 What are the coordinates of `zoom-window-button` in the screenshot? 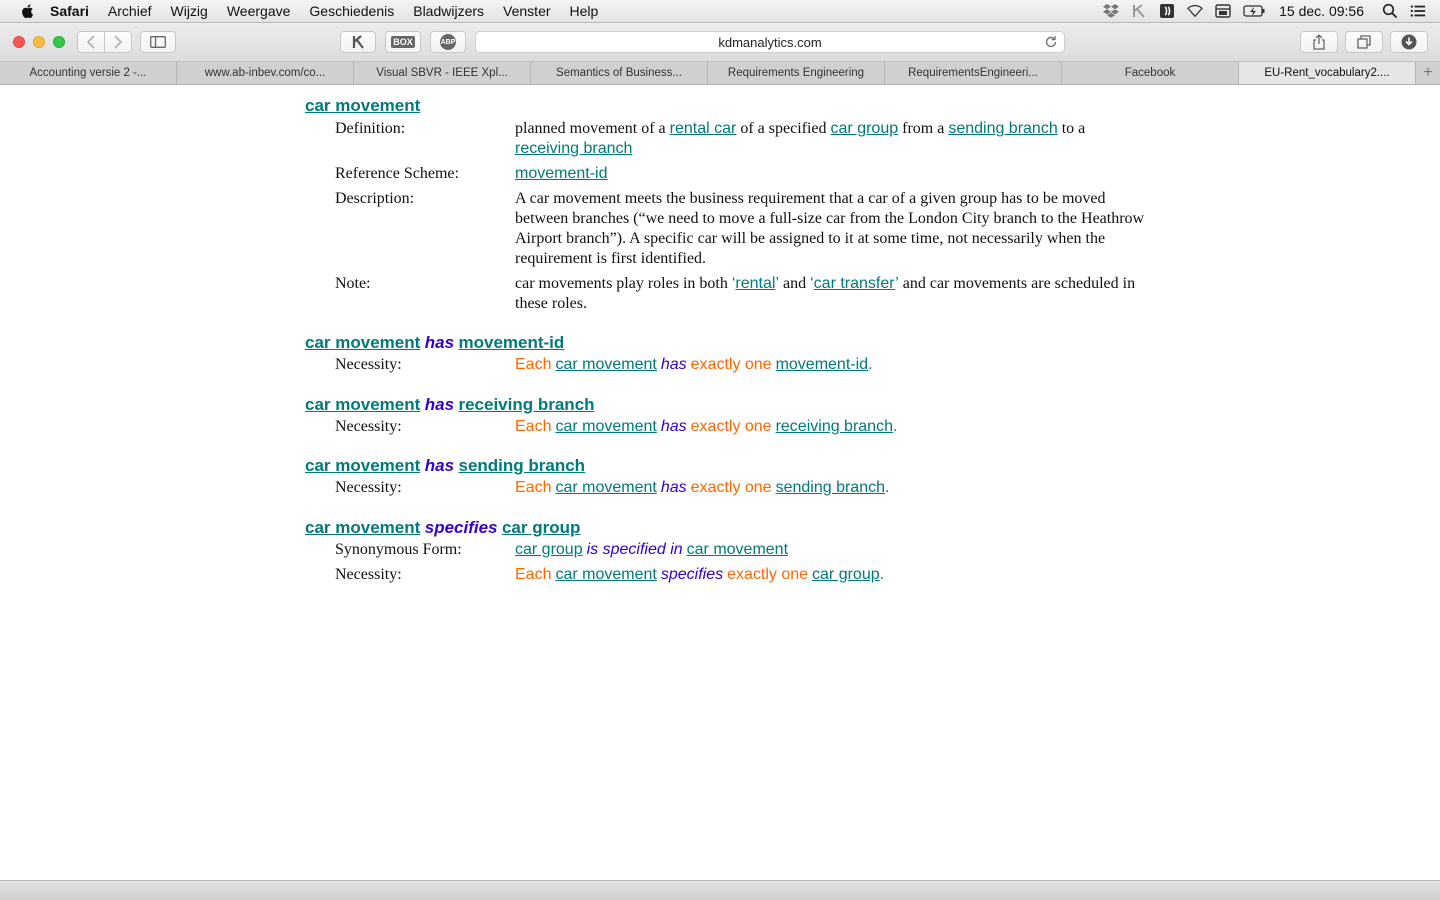 It's located at (59, 42).